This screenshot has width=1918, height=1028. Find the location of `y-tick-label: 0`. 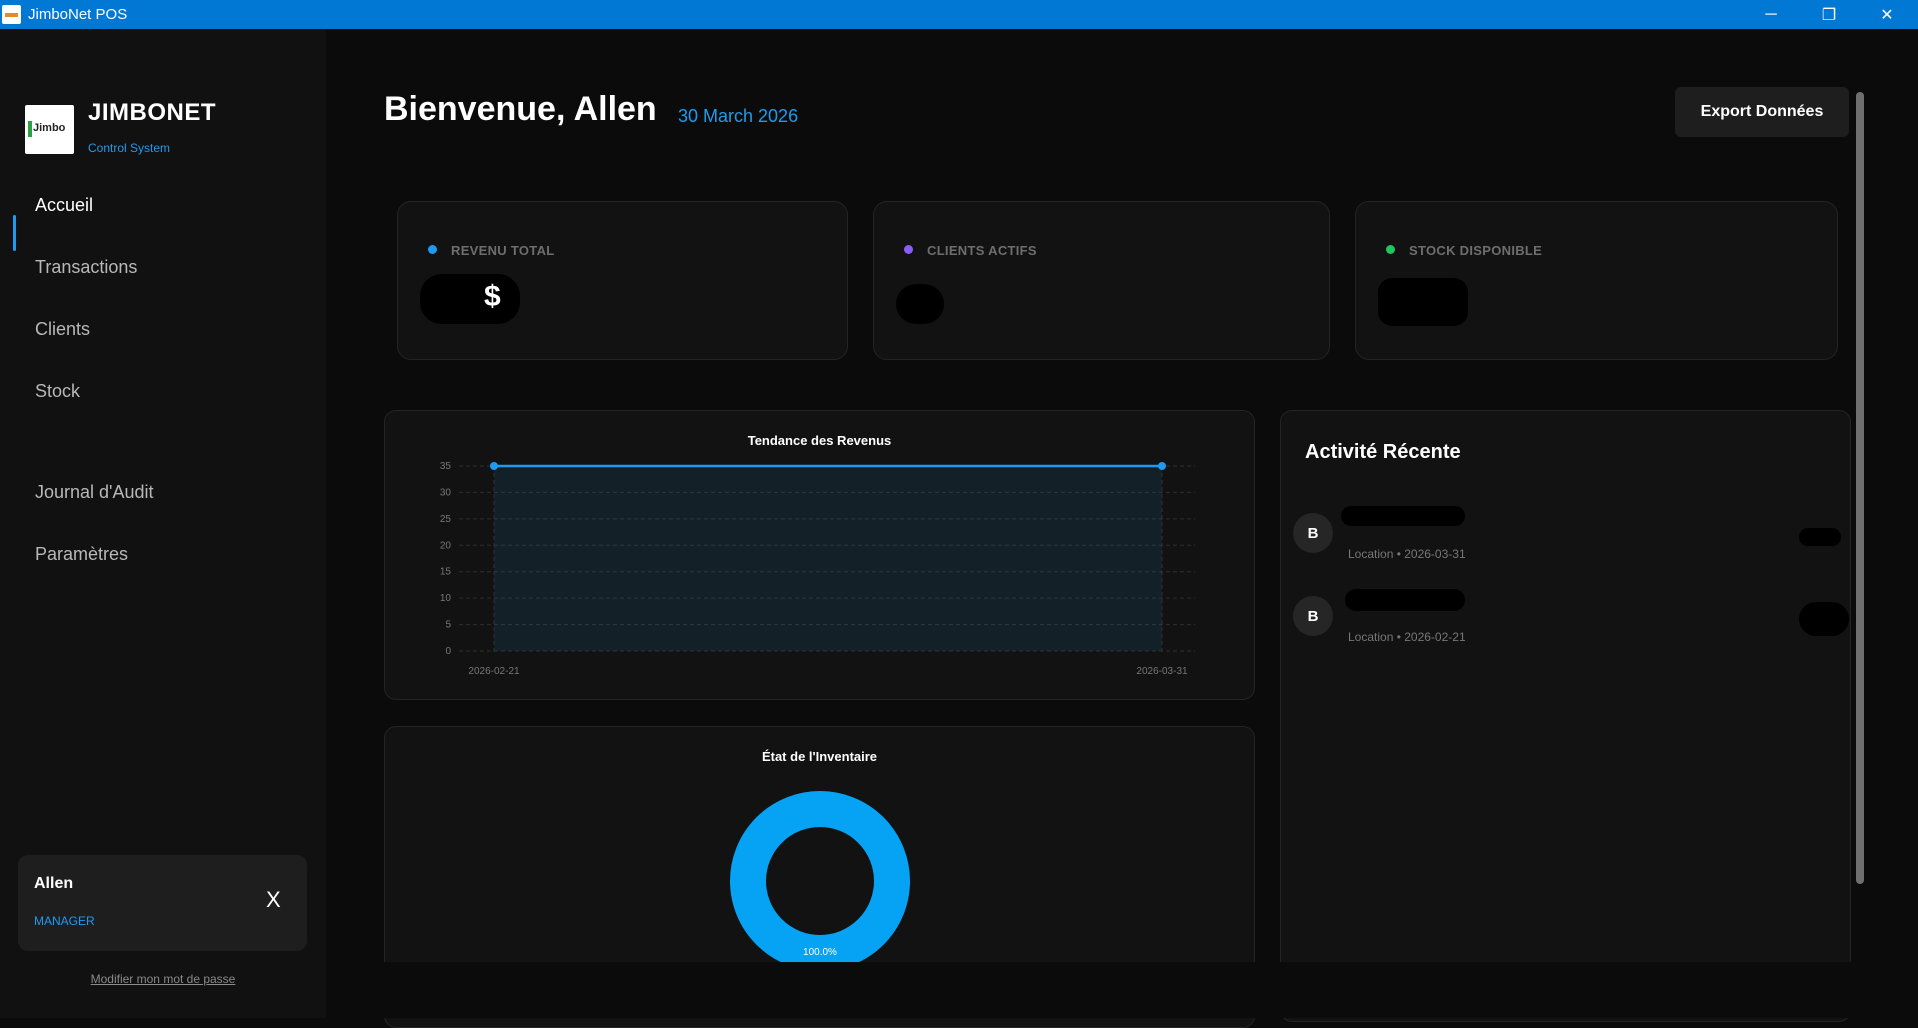

y-tick-label: 0 is located at coordinates (448, 651).